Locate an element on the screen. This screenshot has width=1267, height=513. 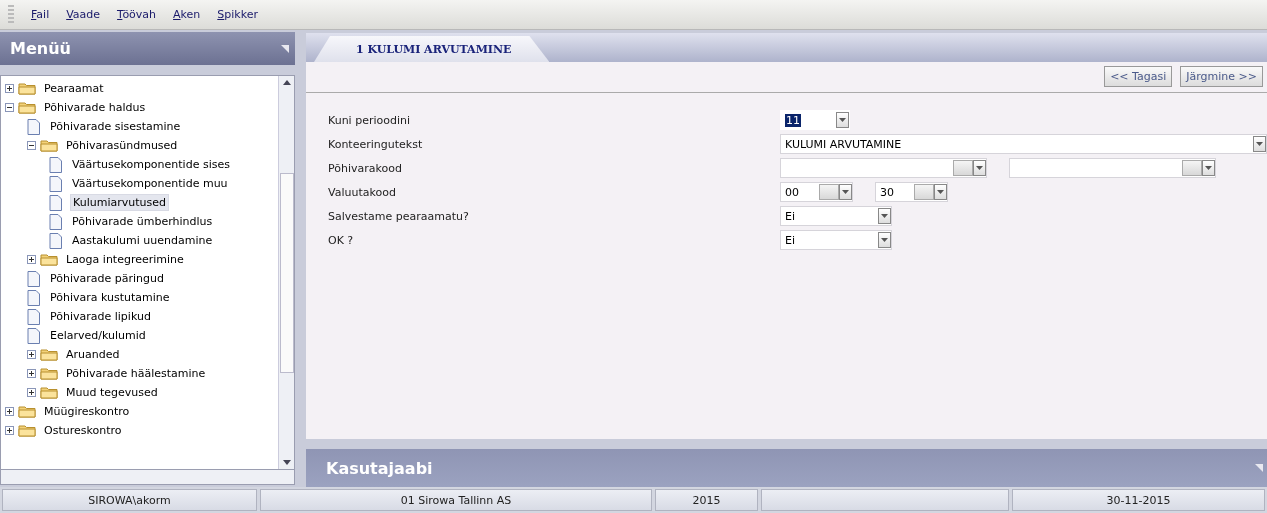
field-label: OK ? is located at coordinates (341, 240).